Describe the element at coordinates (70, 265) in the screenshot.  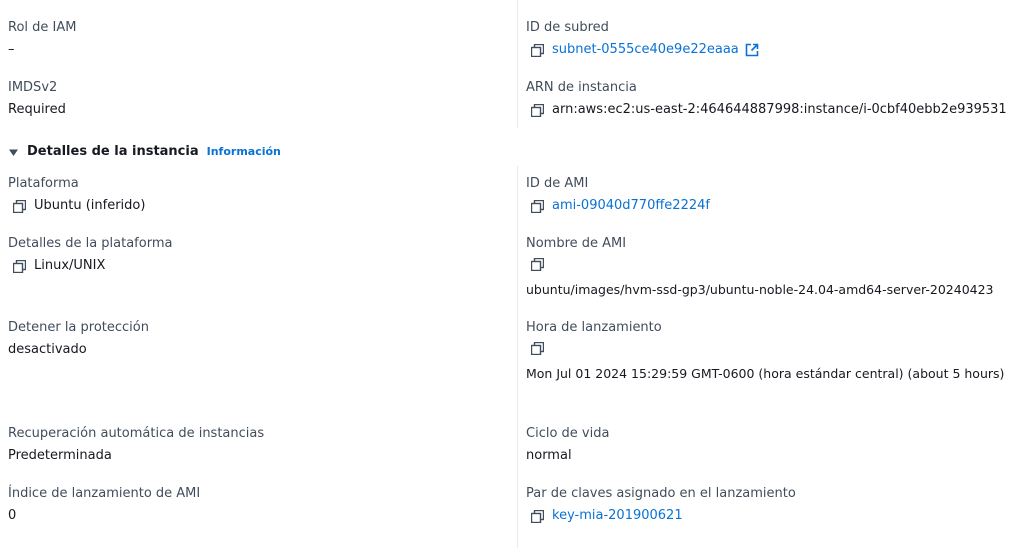
I see `platform-details-value: Linux/UNIX` at that location.